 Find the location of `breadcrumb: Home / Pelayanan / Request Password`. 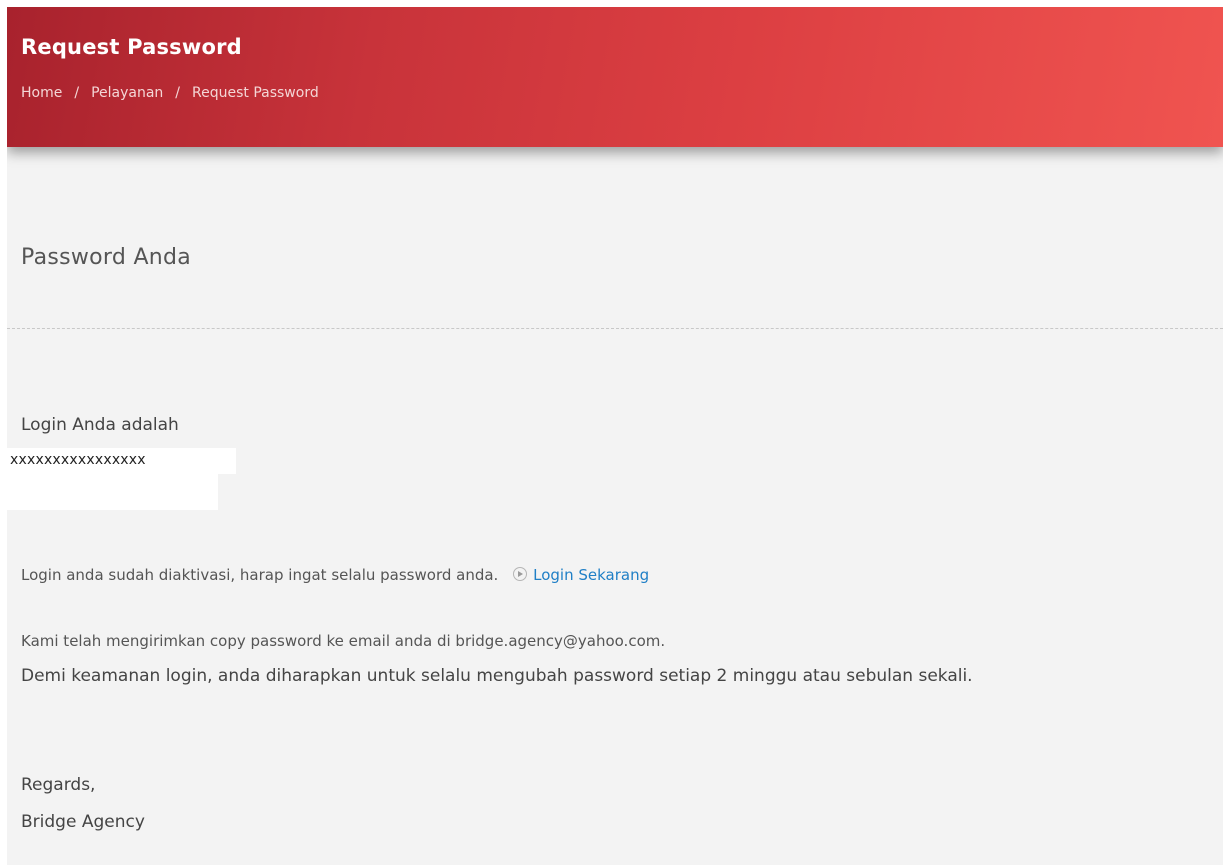

breadcrumb: Home / Pelayanan / Request Password is located at coordinates (170, 93).